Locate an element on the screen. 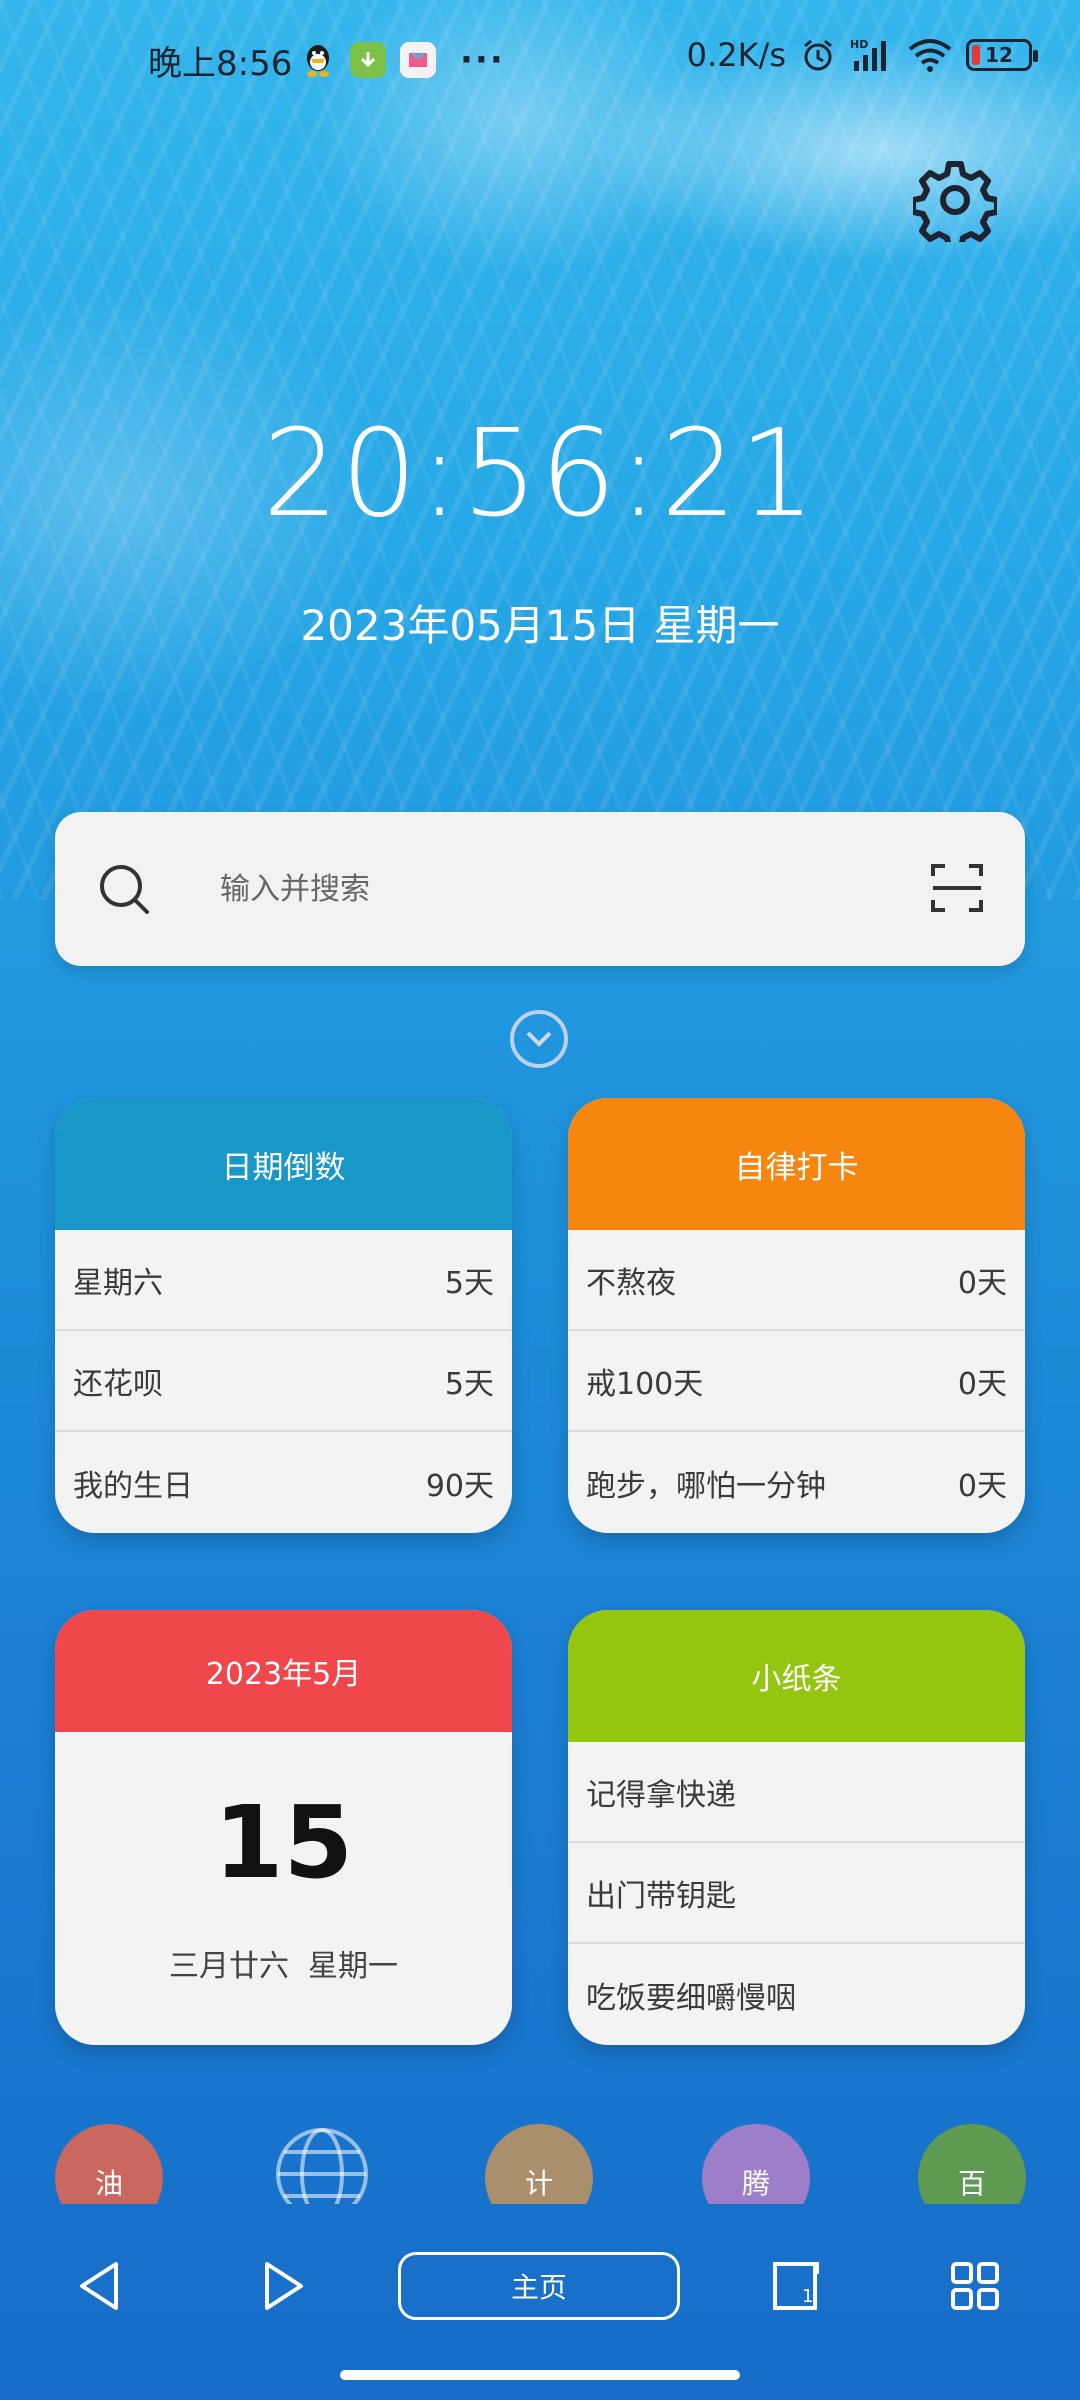 The width and height of the screenshot is (1080, 2400). countdown-row: 我的生日 90天 is located at coordinates (283, 1482).